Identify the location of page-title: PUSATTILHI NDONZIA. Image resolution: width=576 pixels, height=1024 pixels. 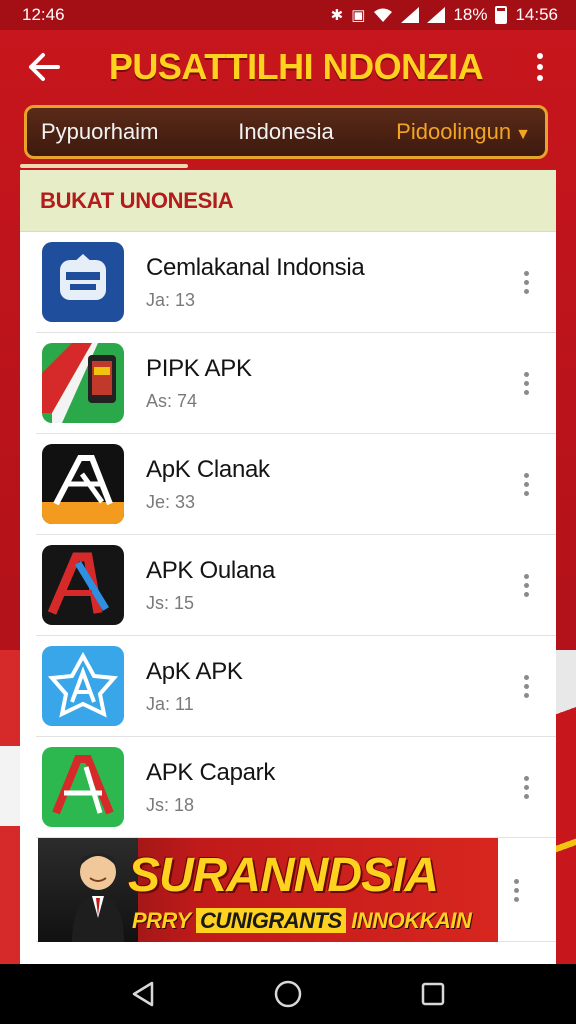
(296, 66).